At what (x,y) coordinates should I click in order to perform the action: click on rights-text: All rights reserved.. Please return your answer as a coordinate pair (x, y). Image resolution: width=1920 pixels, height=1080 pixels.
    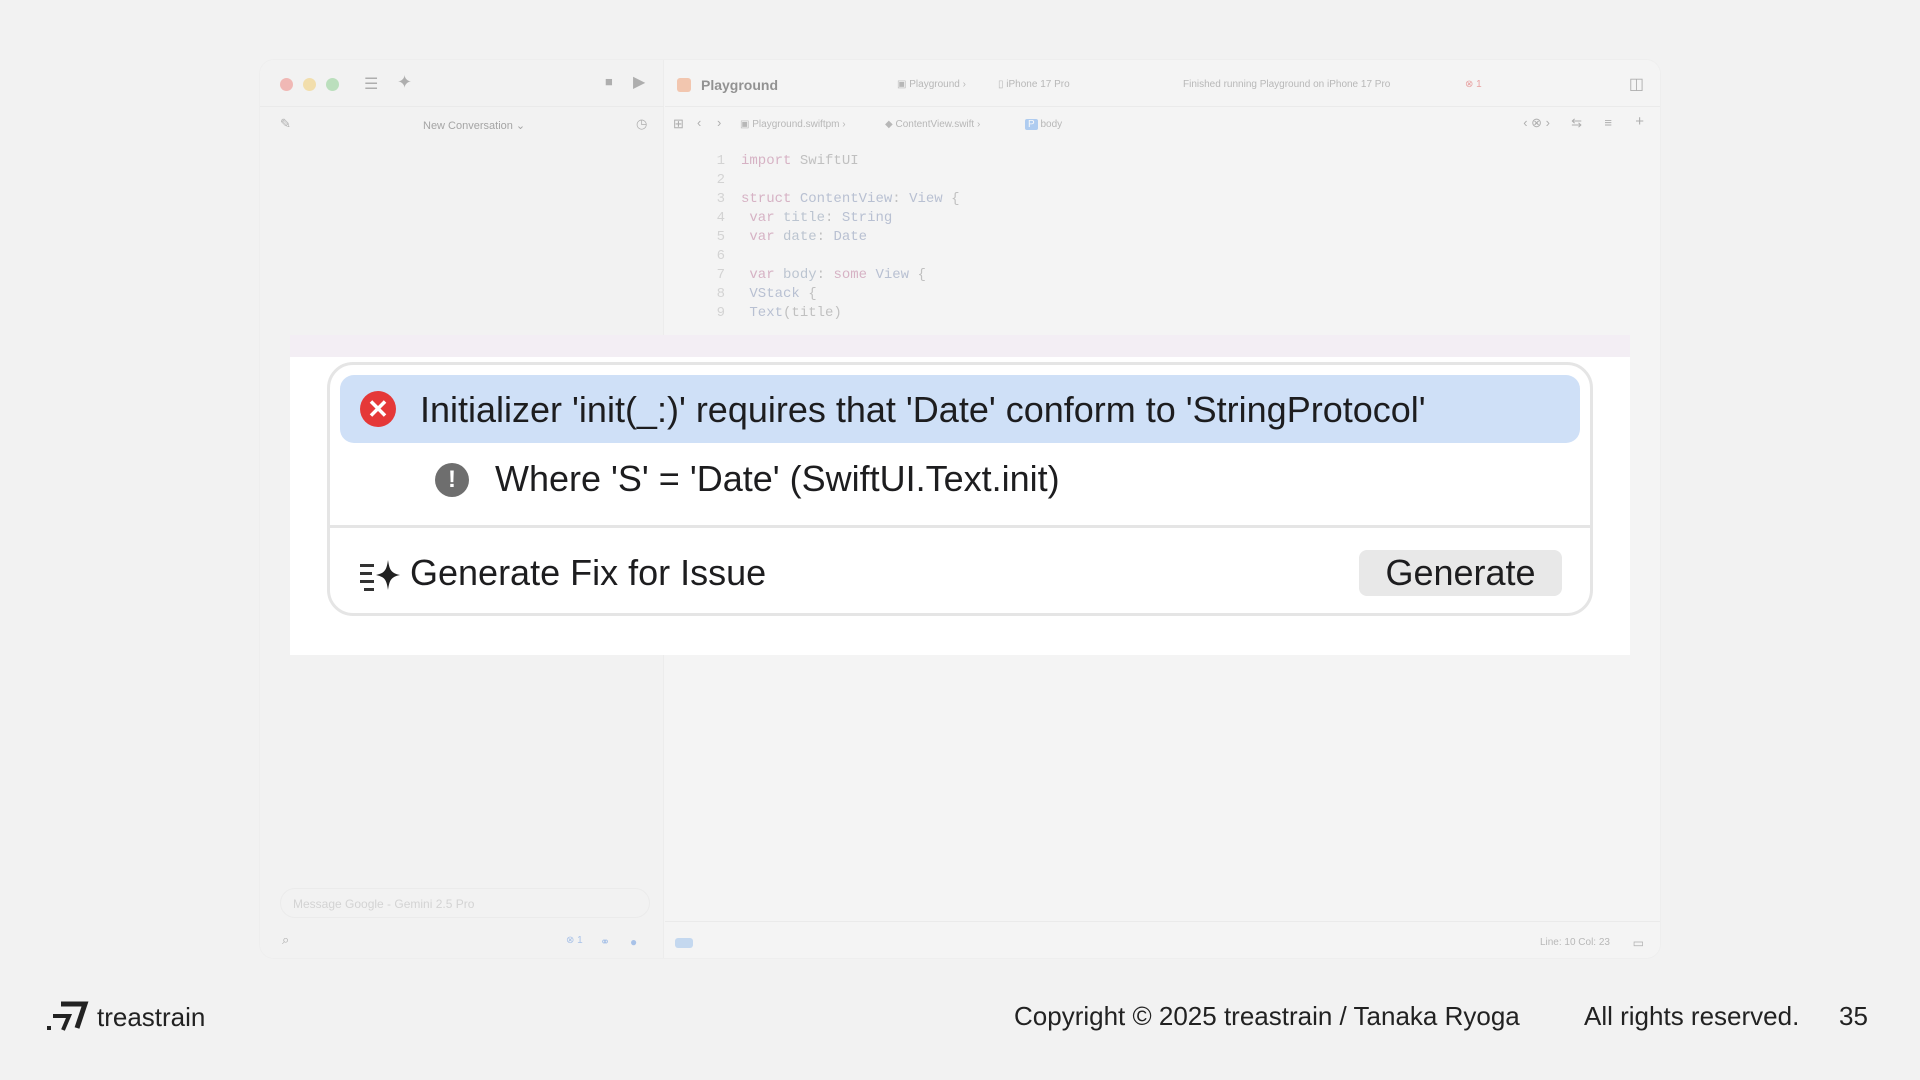
    Looking at the image, I should click on (1692, 1016).